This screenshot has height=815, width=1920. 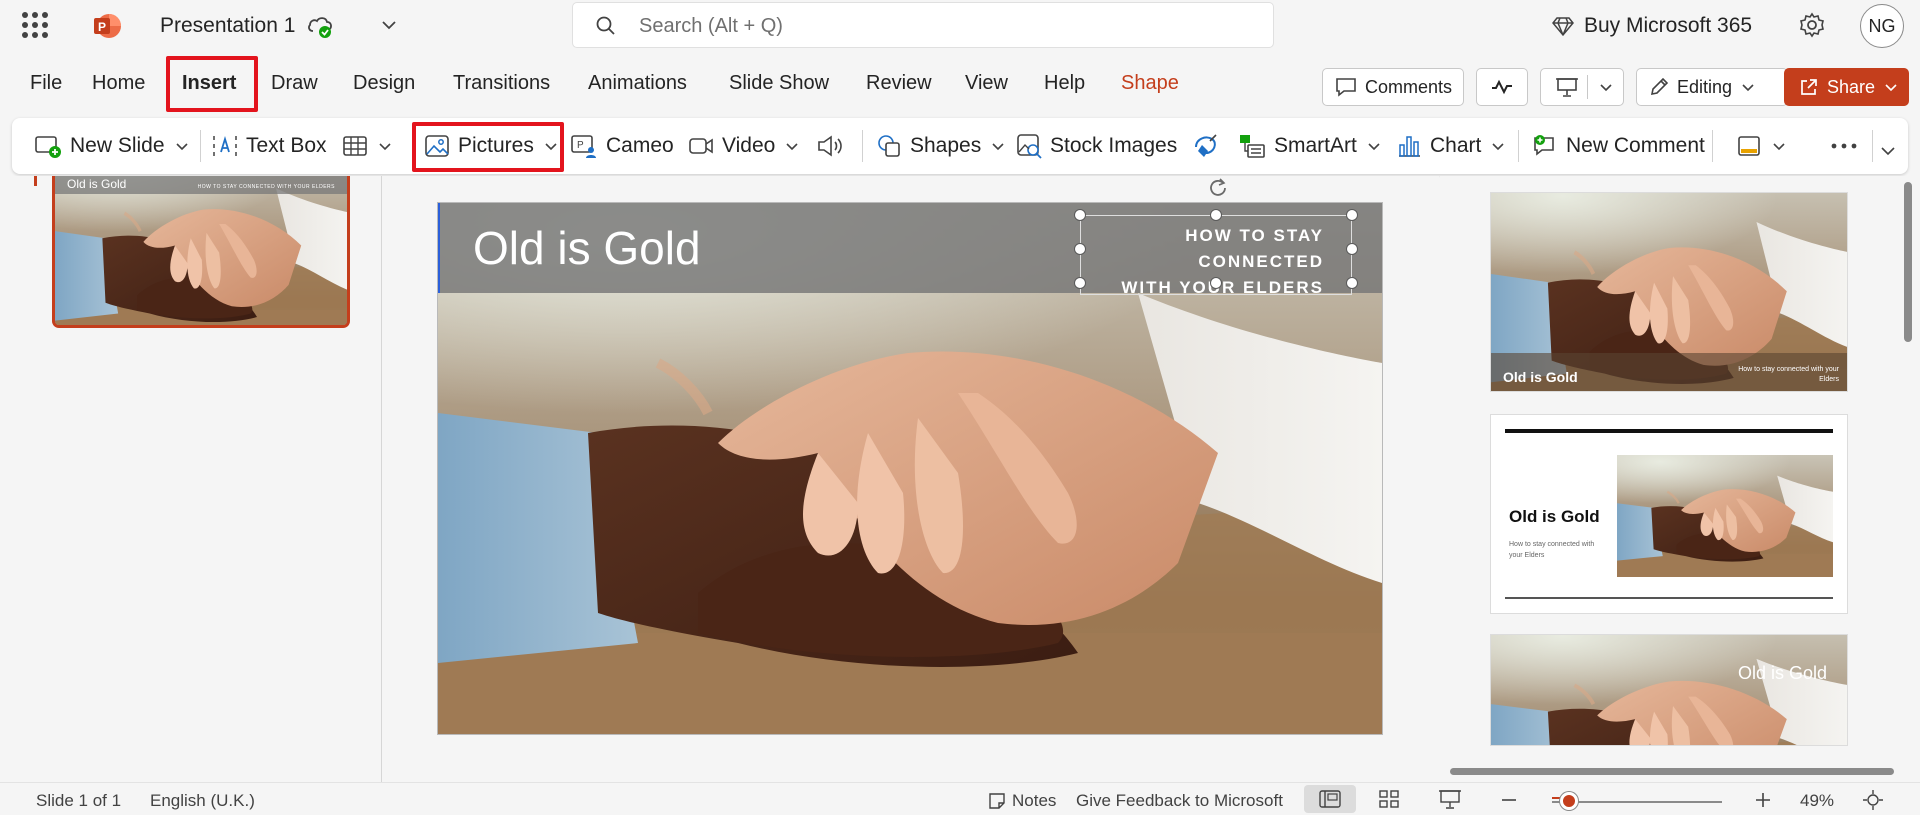 What do you see at coordinates (1618, 146) in the screenshot?
I see `new-comment-button: New Comment` at bounding box center [1618, 146].